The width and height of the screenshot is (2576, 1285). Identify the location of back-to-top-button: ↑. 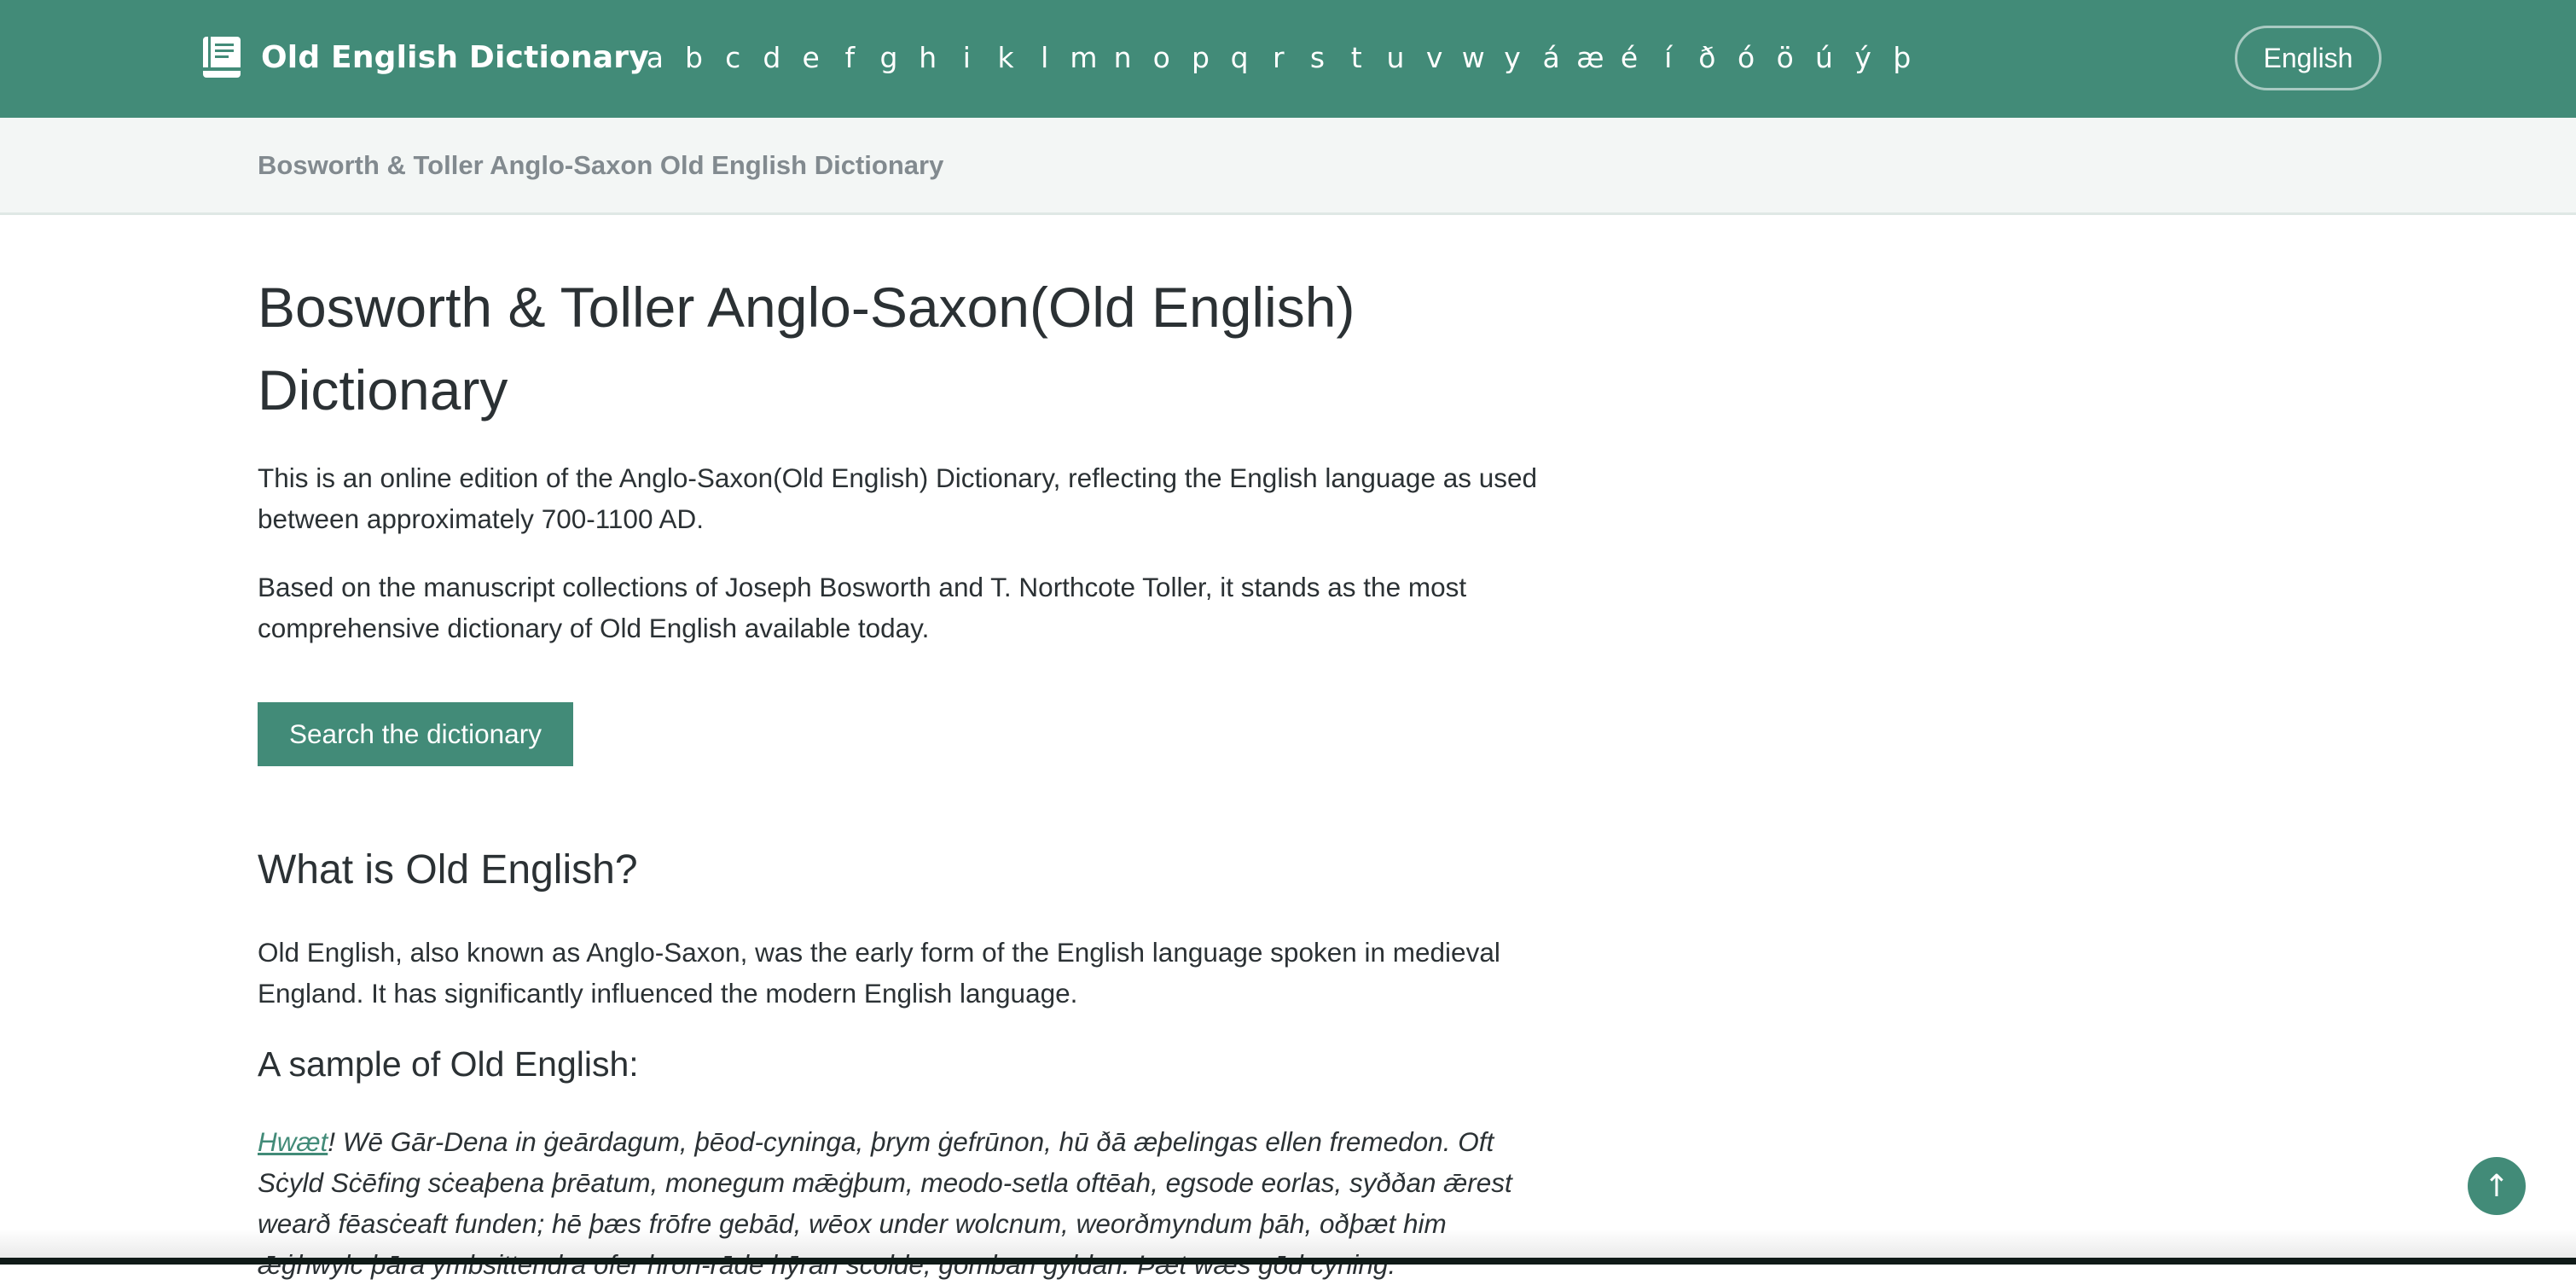
(2497, 1186).